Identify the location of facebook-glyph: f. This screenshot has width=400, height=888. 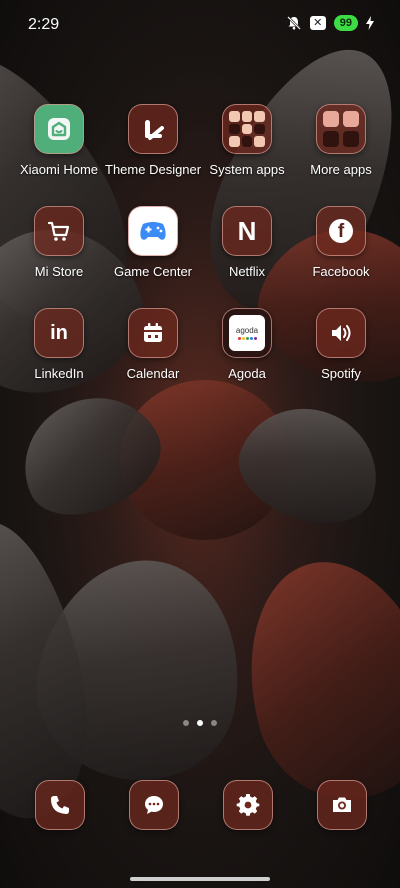
(341, 231).